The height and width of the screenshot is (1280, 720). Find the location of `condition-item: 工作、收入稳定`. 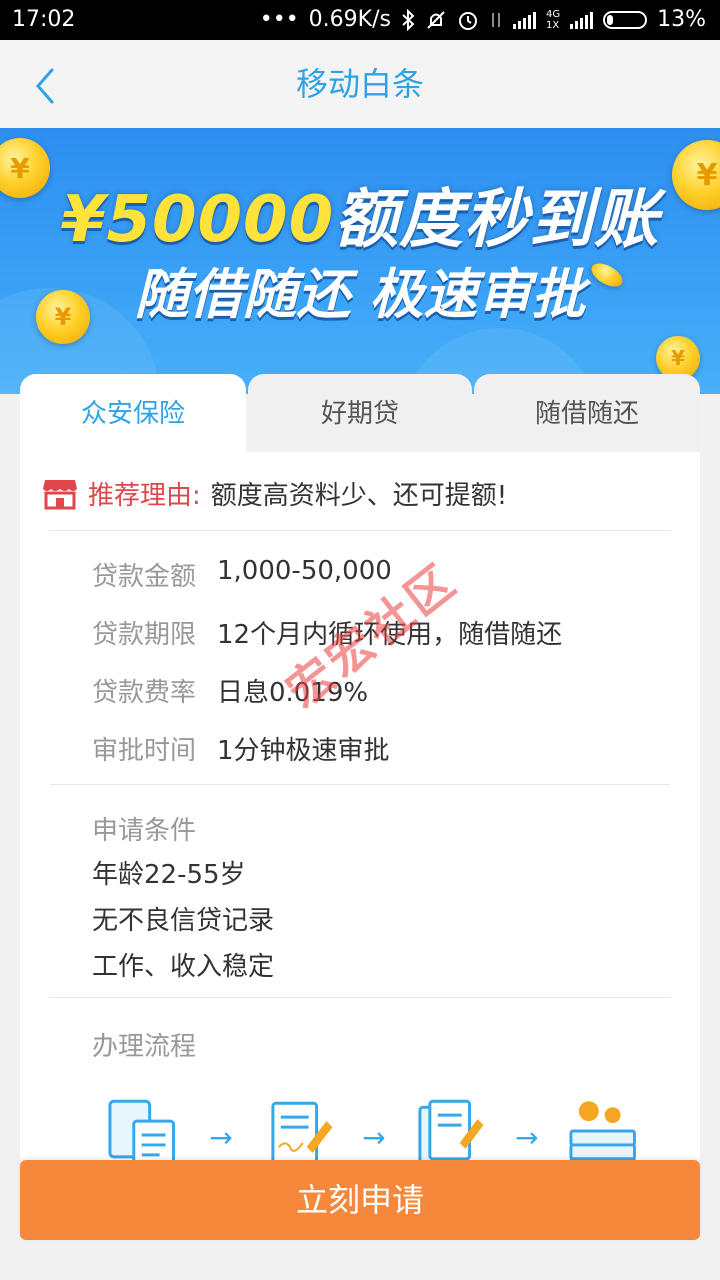

condition-item: 工作、收入稳定 is located at coordinates (183, 967).